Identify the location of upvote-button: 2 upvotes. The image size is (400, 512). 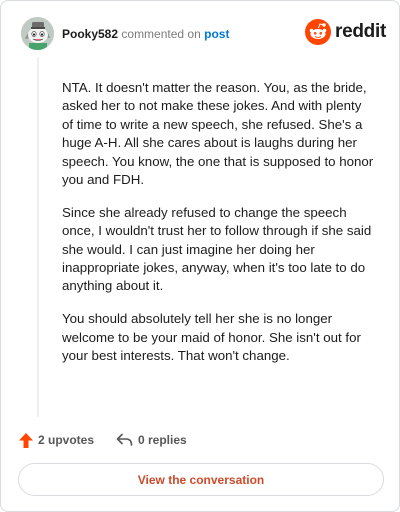
(56, 440).